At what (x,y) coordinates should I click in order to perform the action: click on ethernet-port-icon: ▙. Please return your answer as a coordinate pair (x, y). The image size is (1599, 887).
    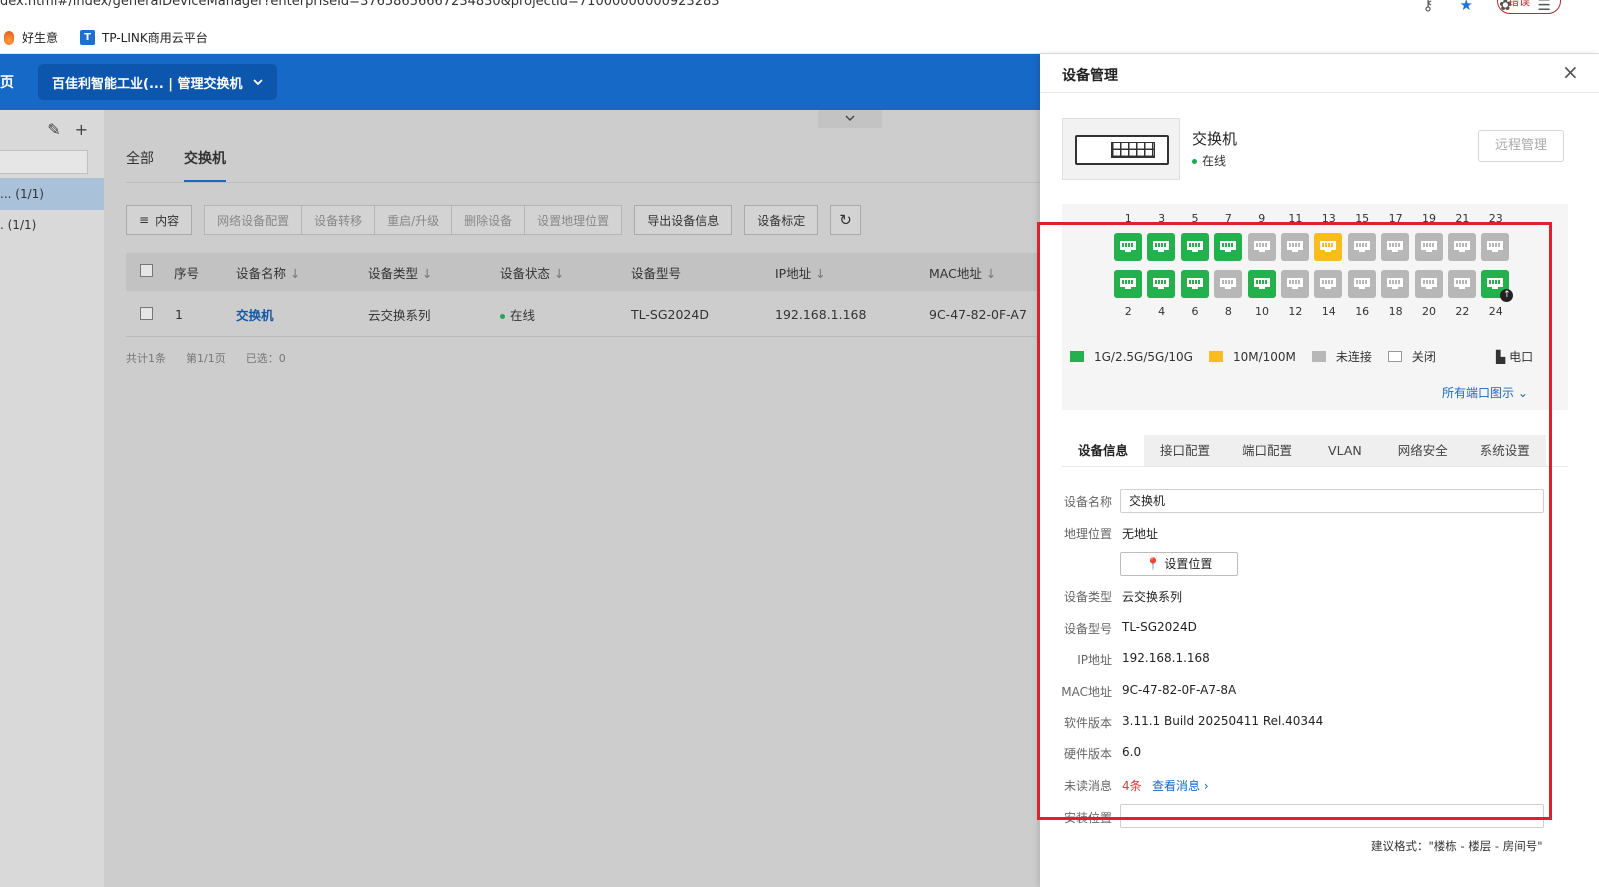
    Looking at the image, I should click on (1501, 357).